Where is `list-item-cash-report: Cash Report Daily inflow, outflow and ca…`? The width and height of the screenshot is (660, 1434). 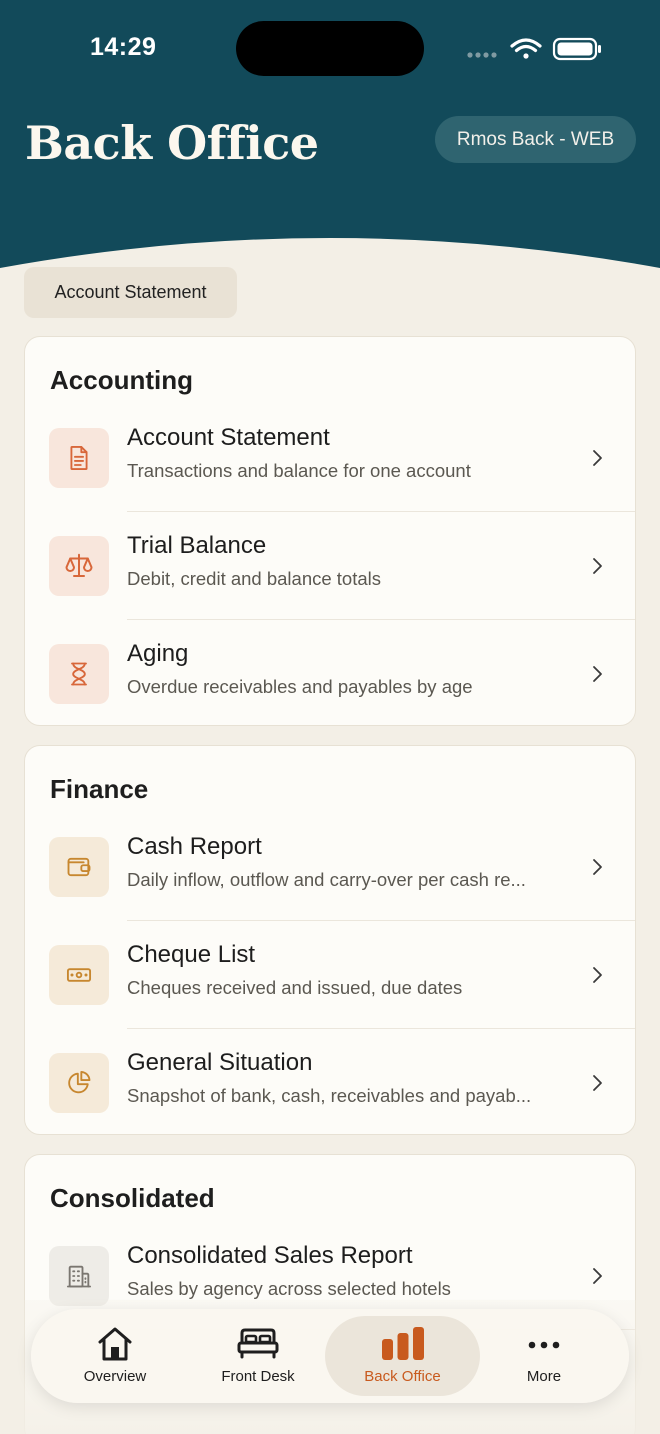
list-item-cash-report: Cash Report Daily inflow, outflow and ca… is located at coordinates (330, 867).